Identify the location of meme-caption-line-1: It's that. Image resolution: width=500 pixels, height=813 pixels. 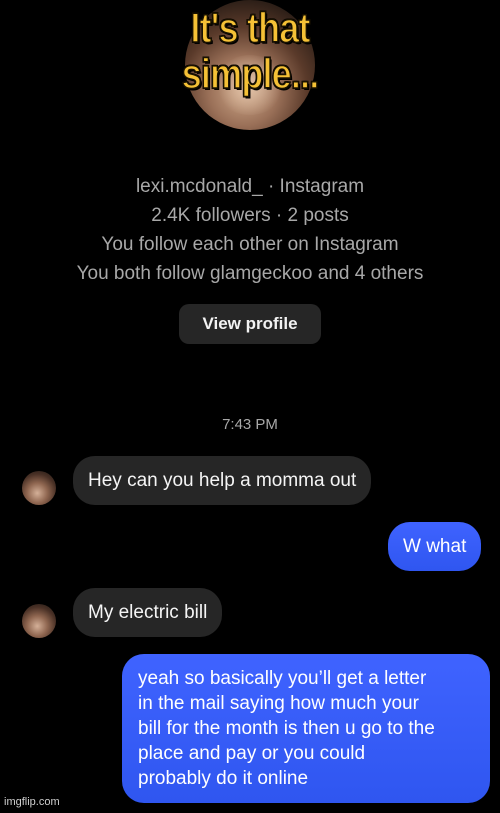
(250, 28).